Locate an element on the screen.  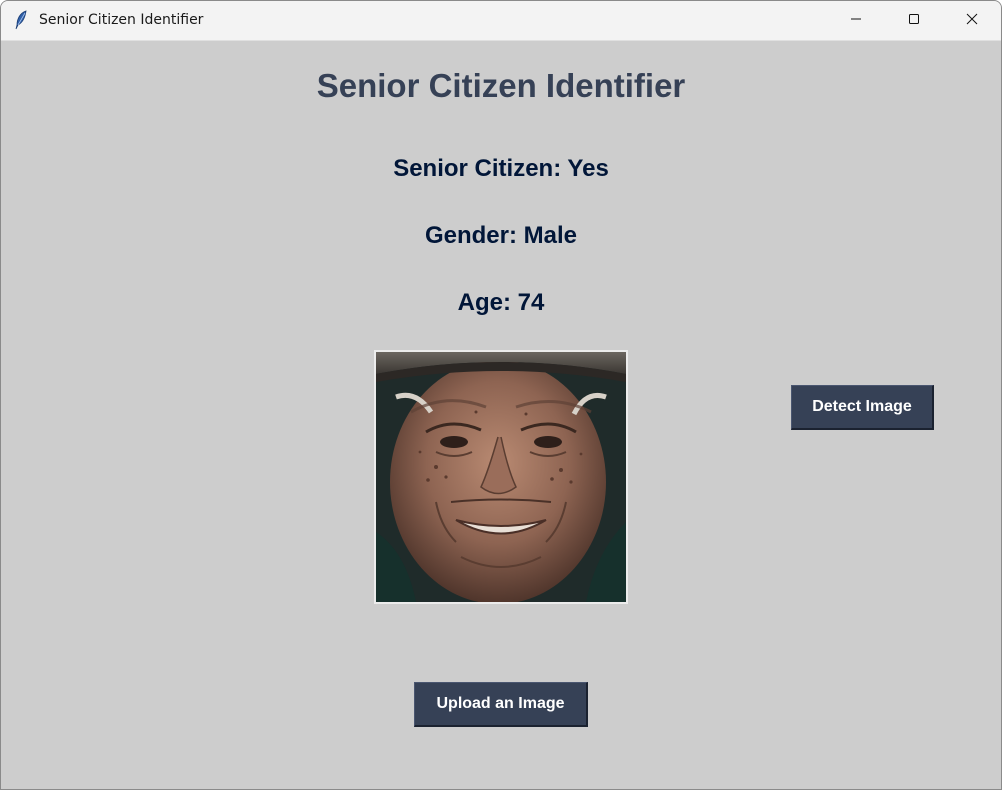
minimize-icon is located at coordinates (856, 21).